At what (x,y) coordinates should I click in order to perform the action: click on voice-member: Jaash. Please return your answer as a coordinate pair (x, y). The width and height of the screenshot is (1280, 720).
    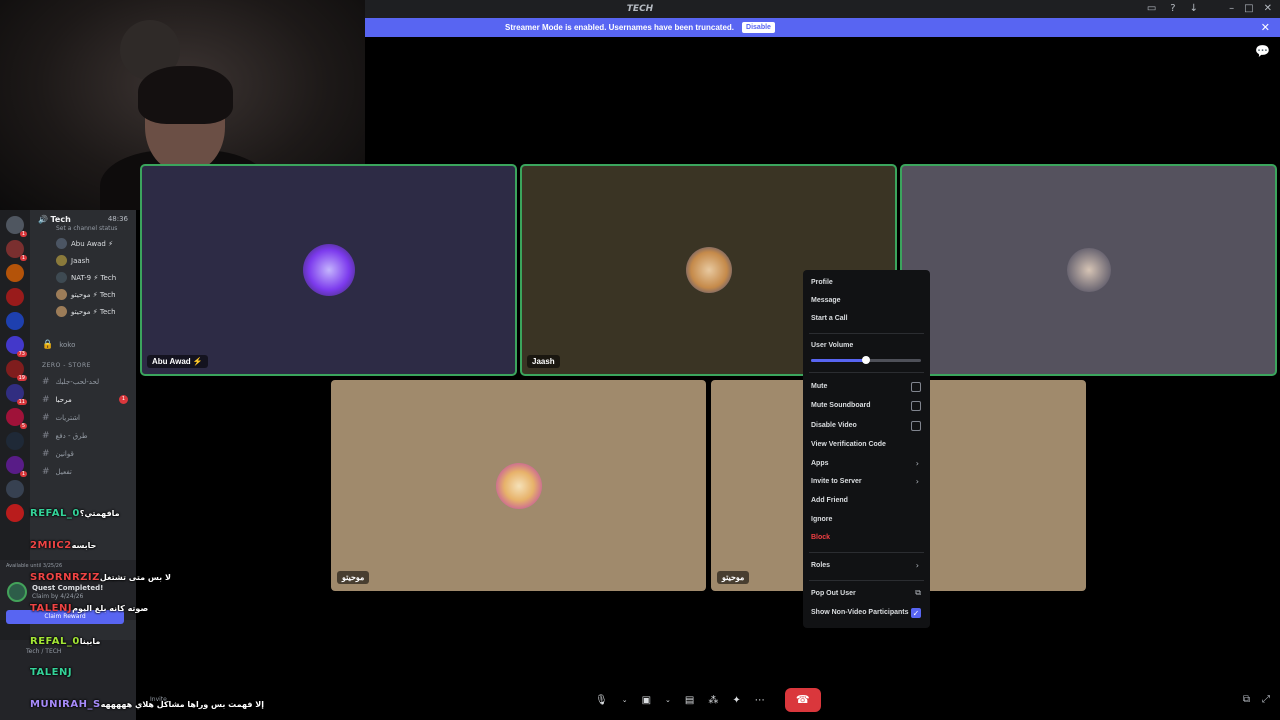
    Looking at the image, I should click on (95, 260).